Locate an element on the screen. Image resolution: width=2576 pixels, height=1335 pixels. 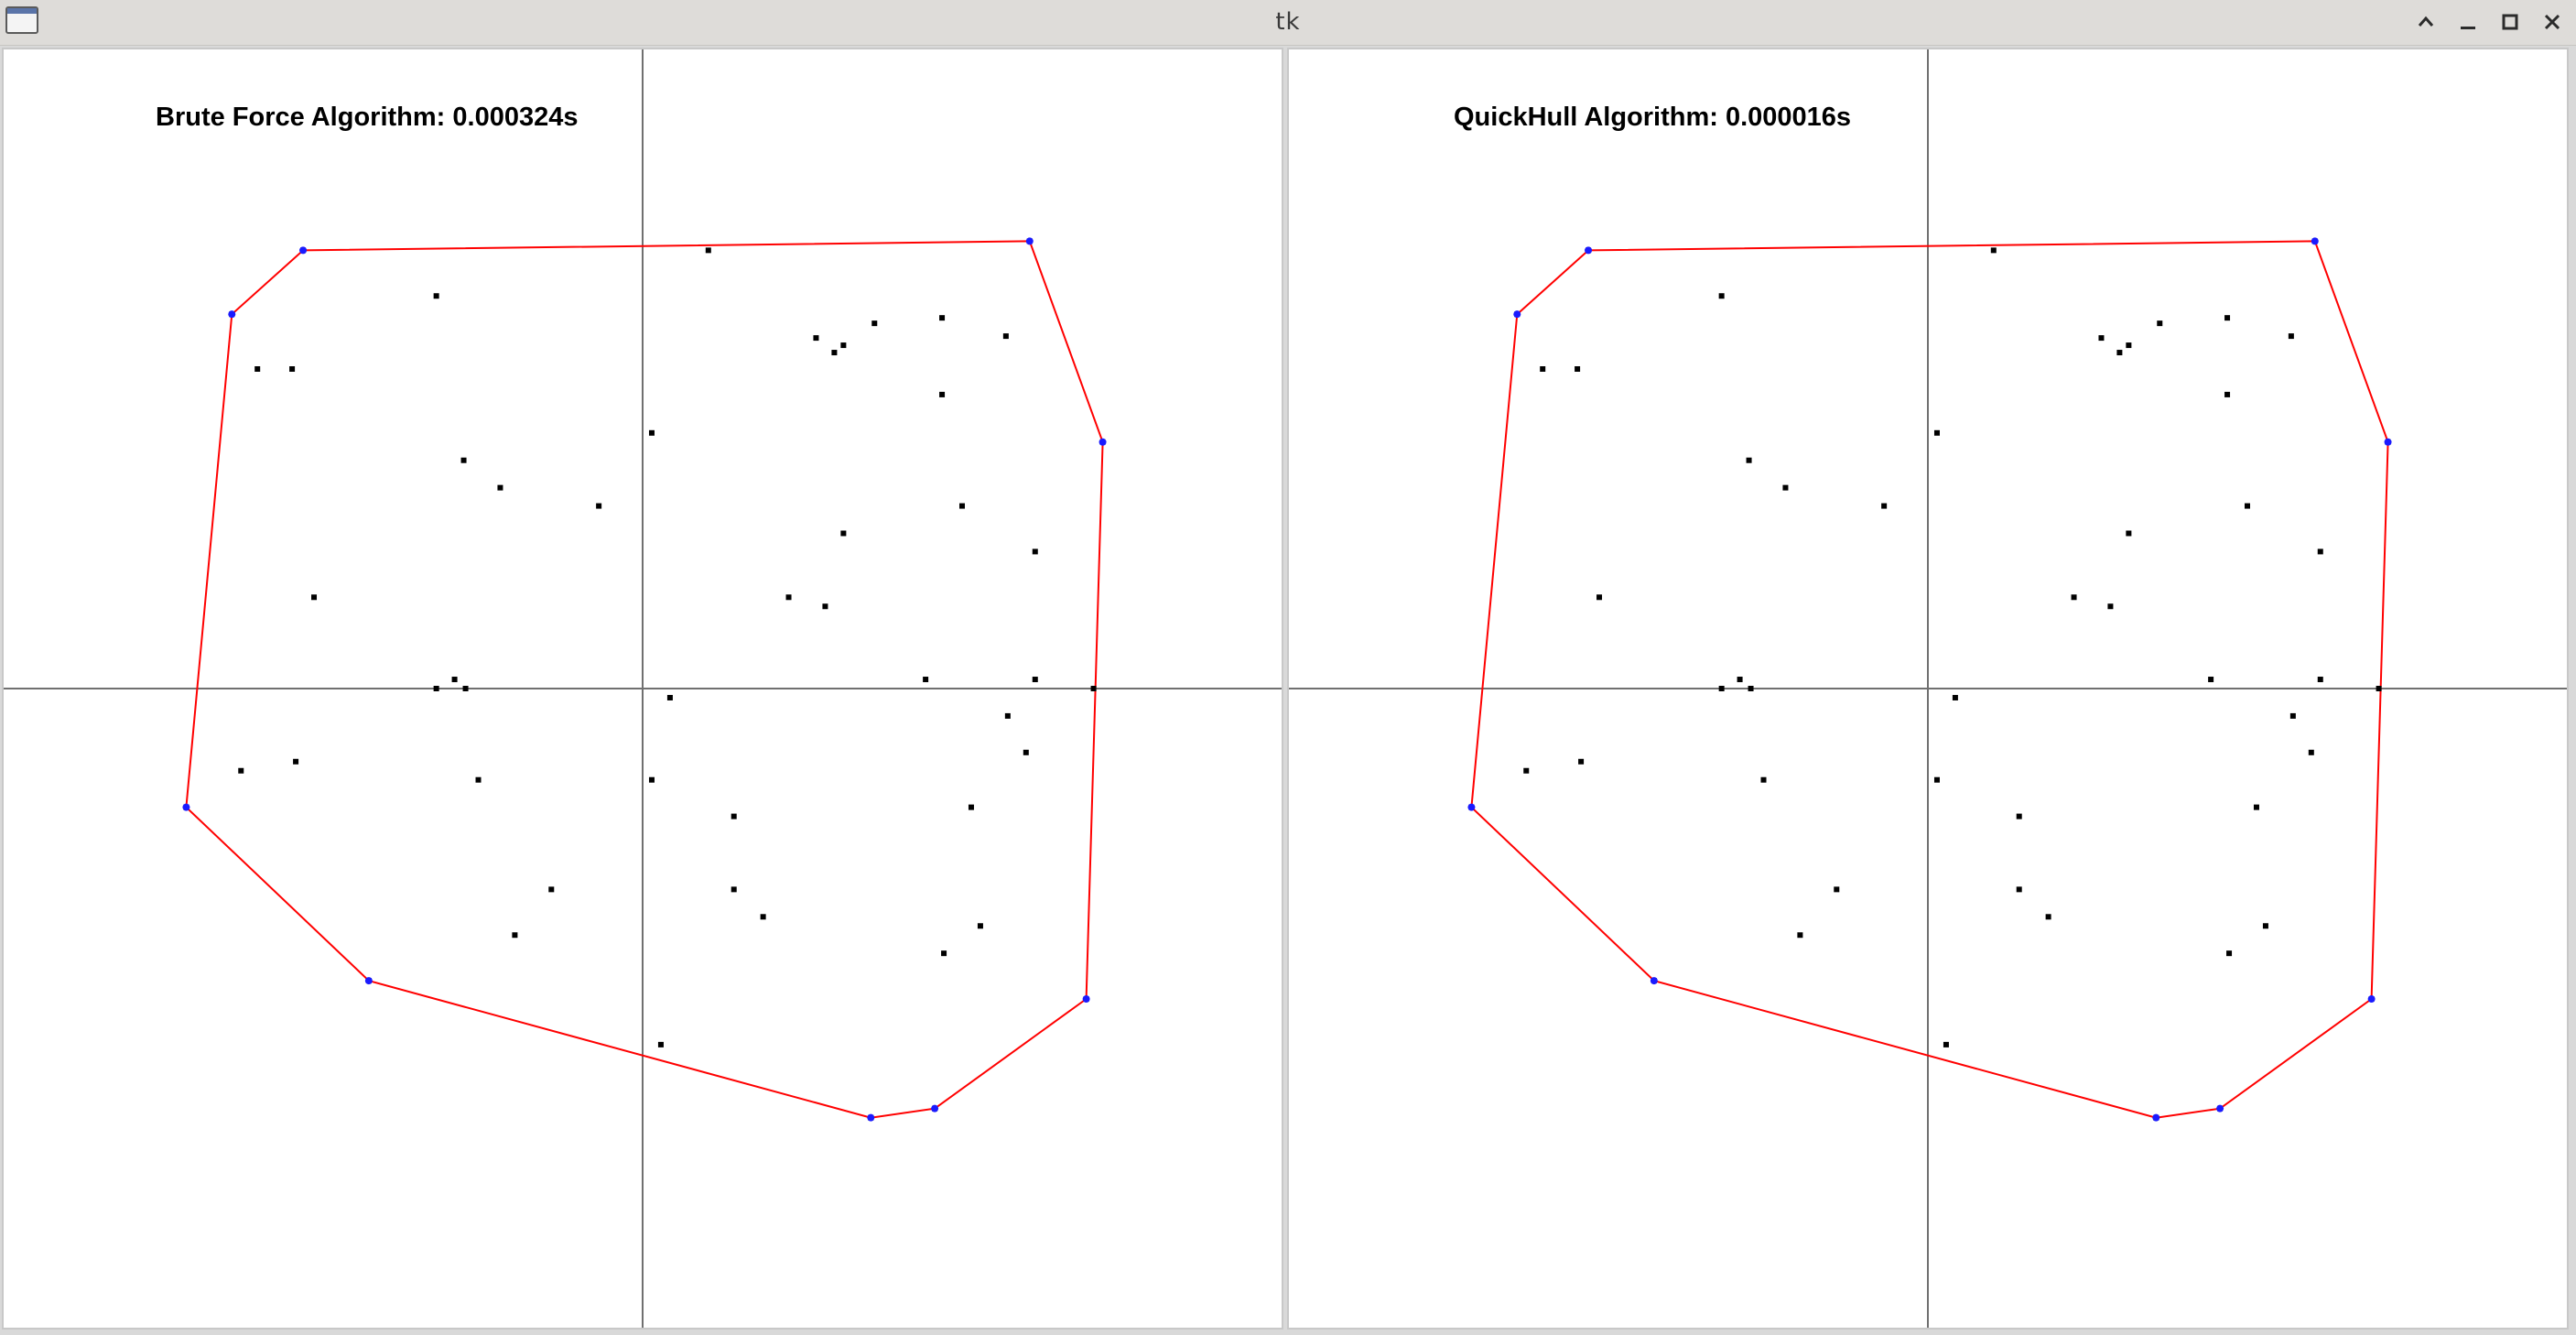
minimize-icon is located at coordinates (2468, 28).